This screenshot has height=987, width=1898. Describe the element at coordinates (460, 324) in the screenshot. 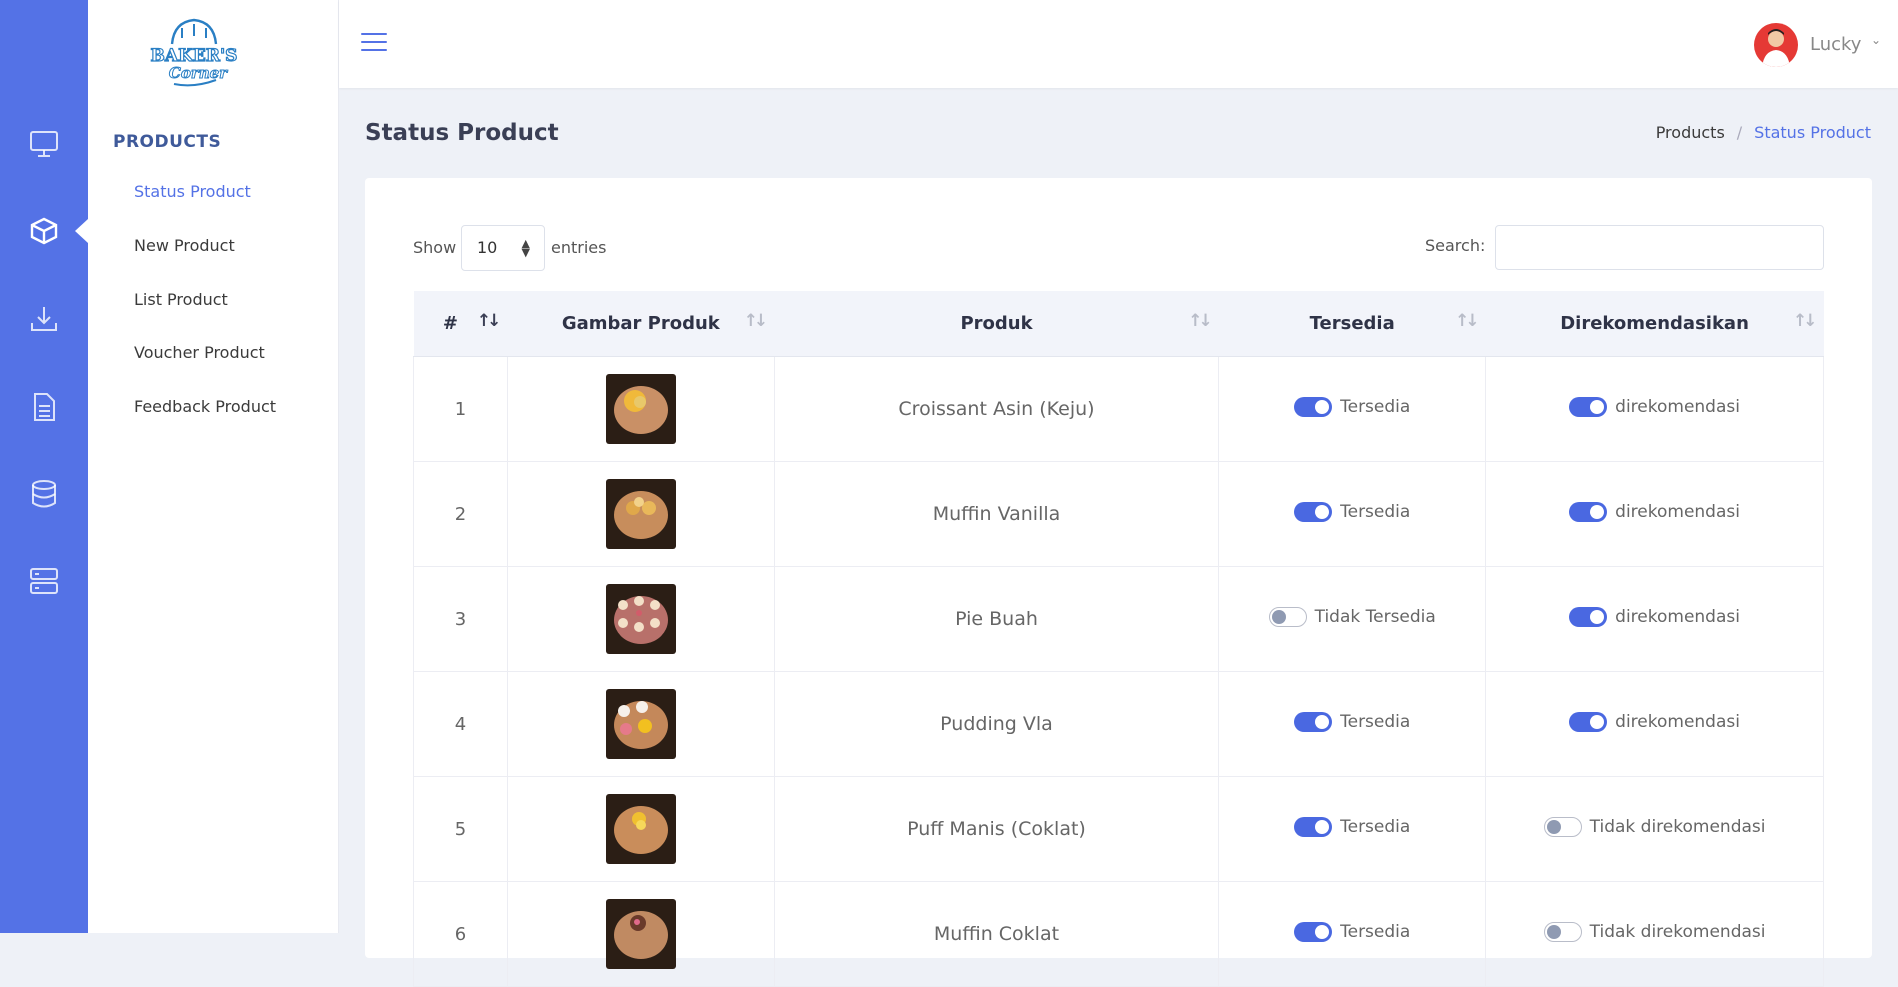

I see `column-header-number: # ↑↓` at that location.